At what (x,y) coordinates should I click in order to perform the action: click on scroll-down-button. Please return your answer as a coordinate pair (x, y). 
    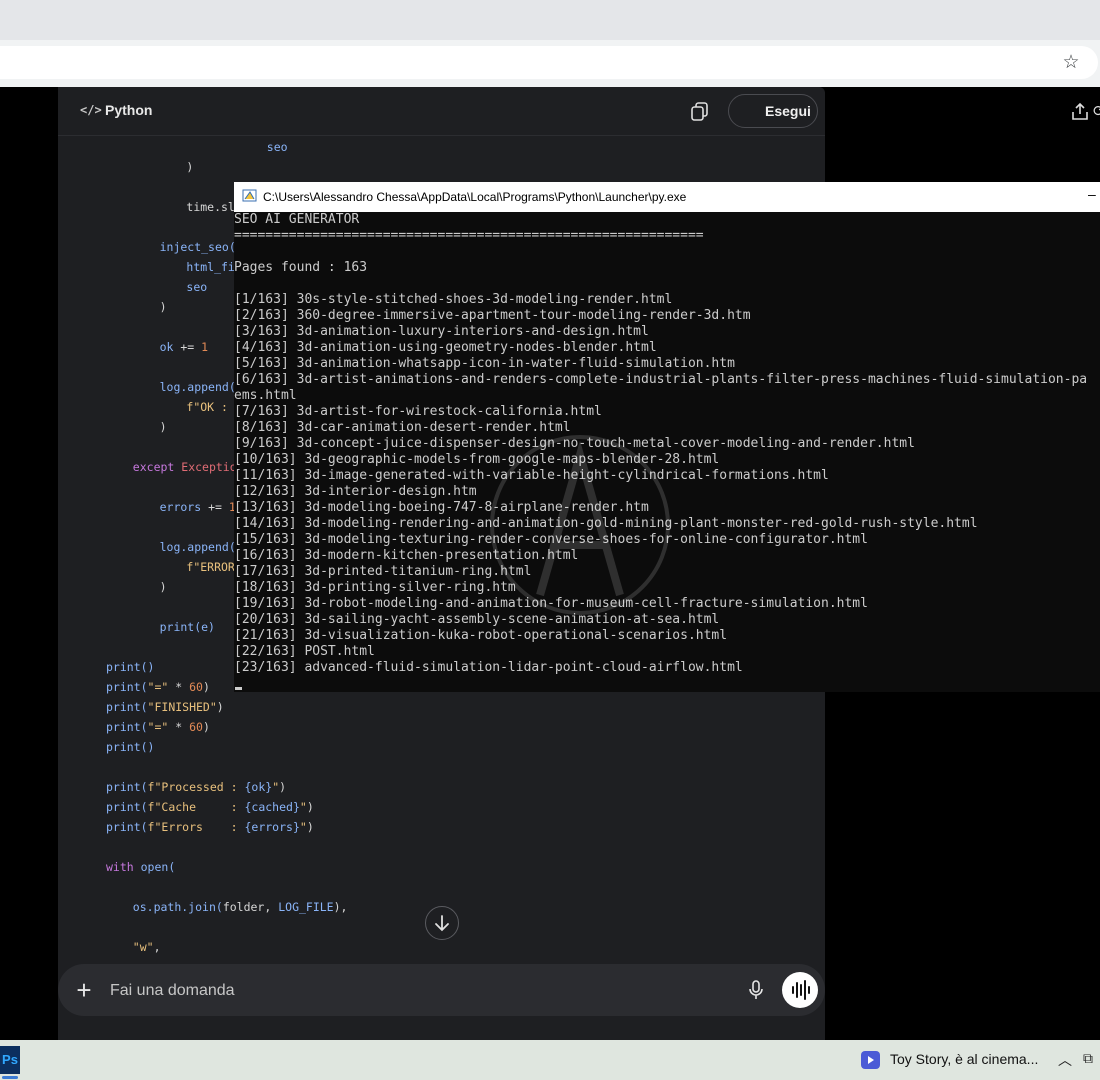
    Looking at the image, I should click on (442, 923).